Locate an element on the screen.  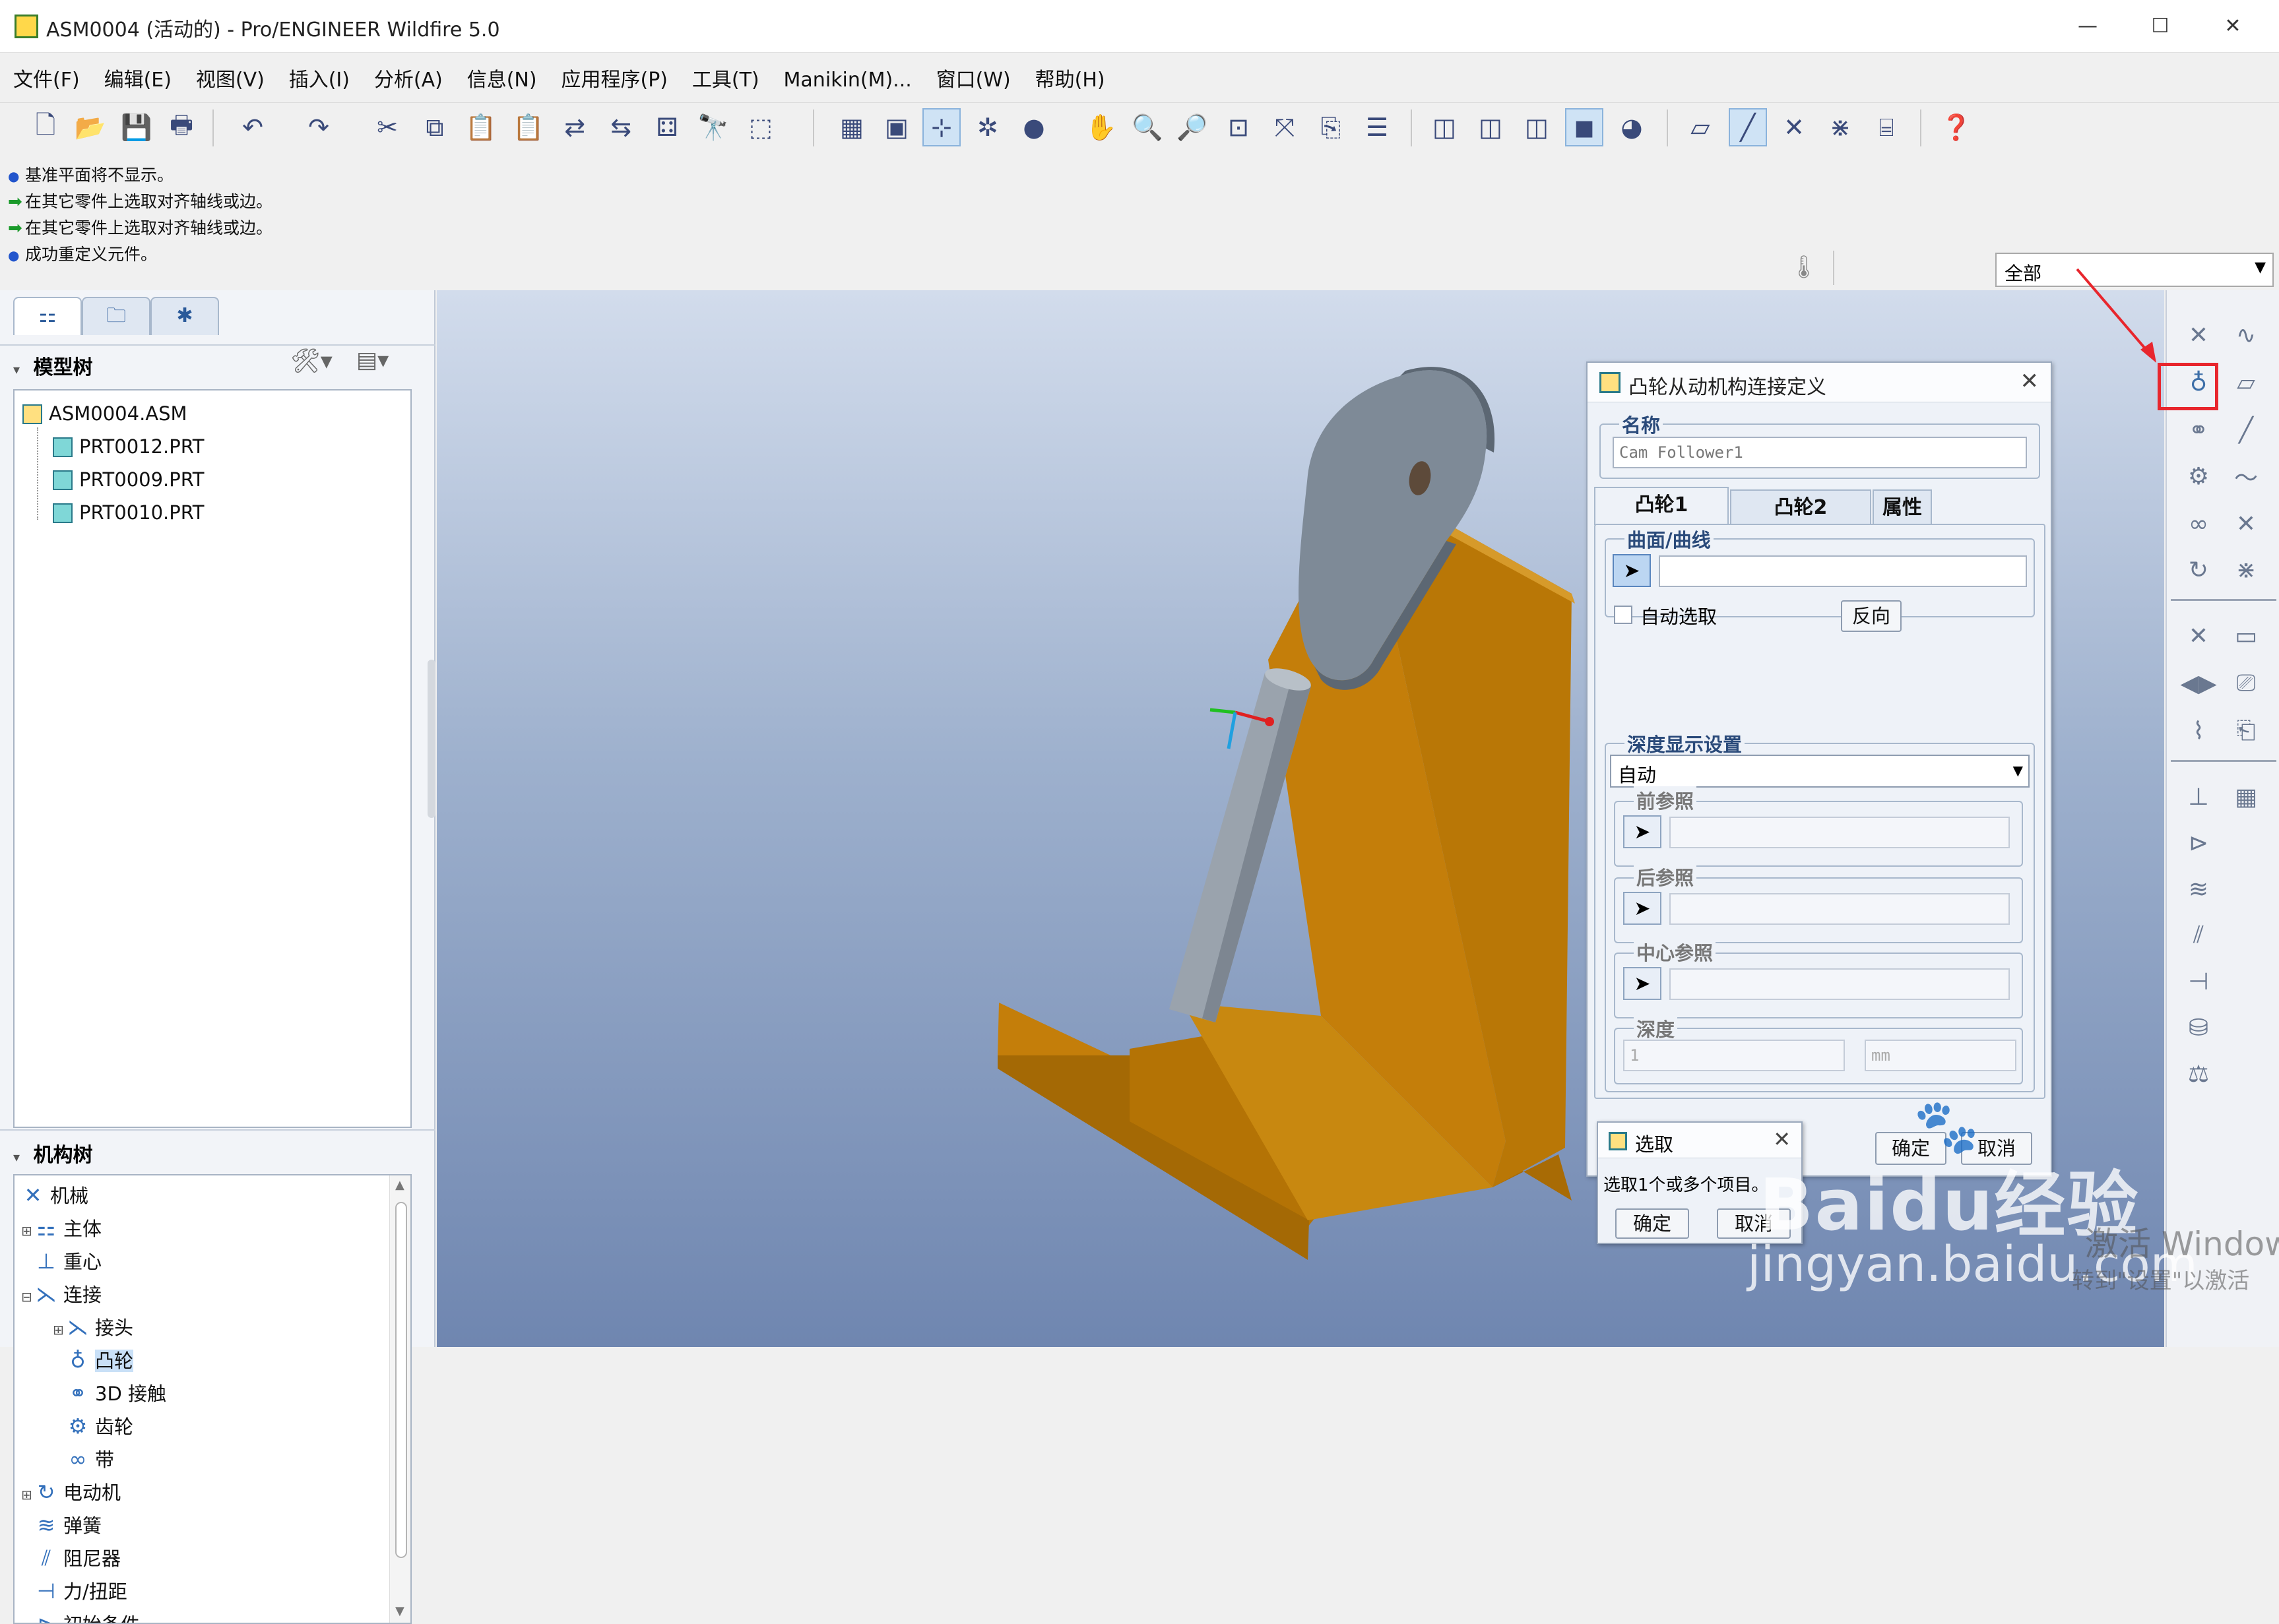
hidden-line-icon: ◫ is located at coordinates (1490, 127).